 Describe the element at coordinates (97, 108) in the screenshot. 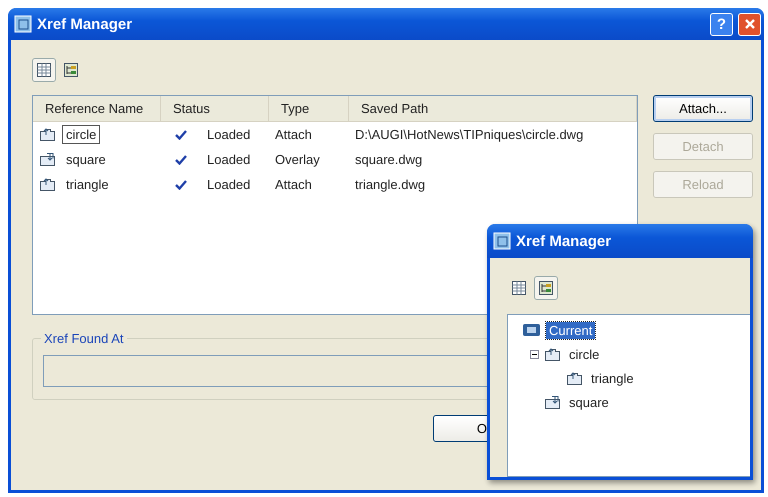

I see `column-header: Reference Name` at that location.